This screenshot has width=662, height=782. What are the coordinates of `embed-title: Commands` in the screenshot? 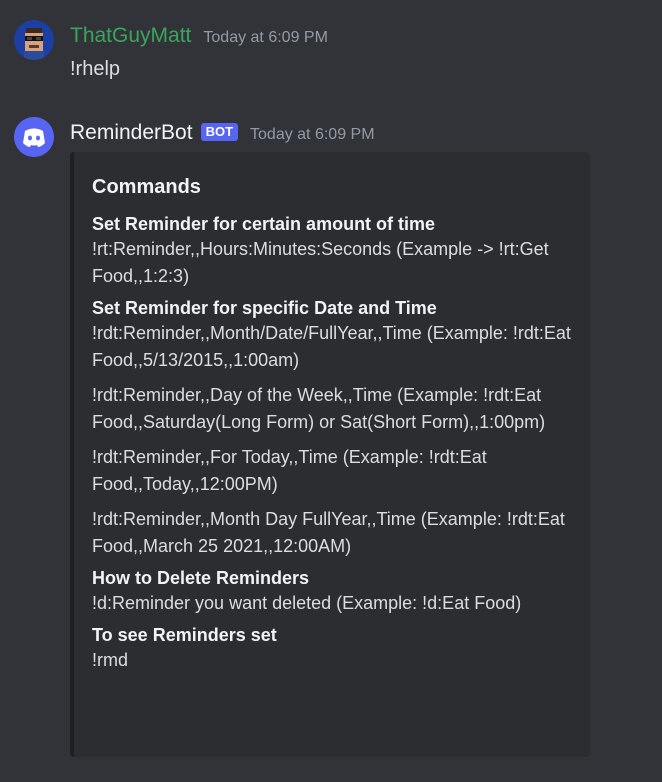 It's located at (146, 187).